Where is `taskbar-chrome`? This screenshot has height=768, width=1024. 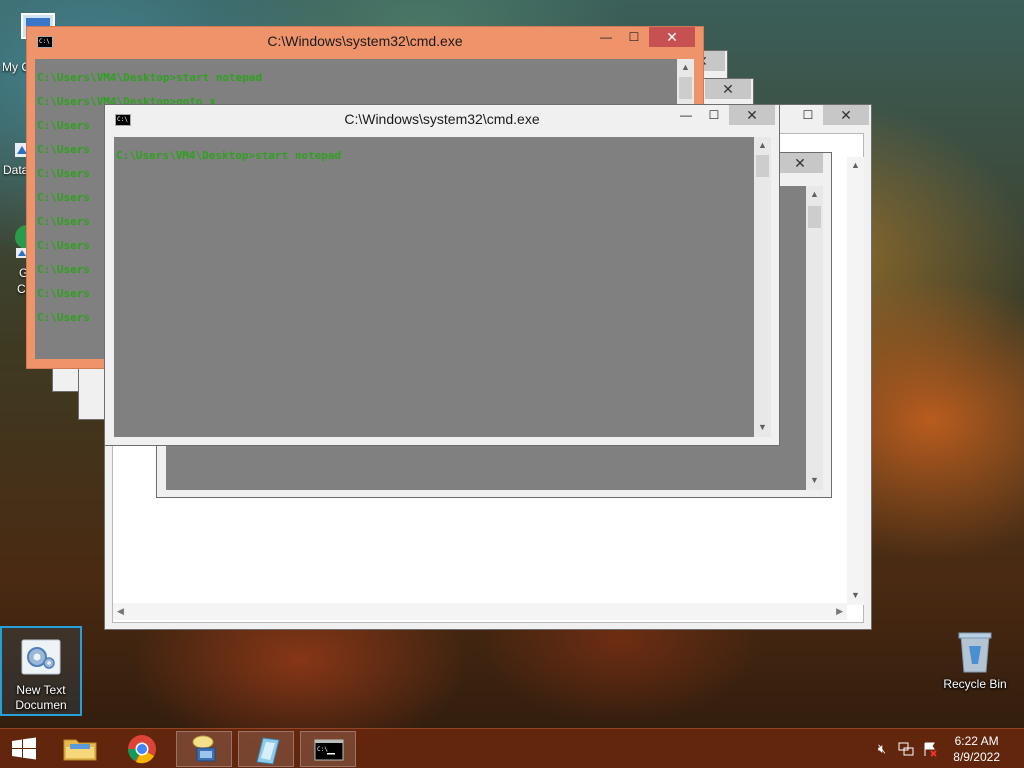
taskbar-chrome is located at coordinates (142, 749).